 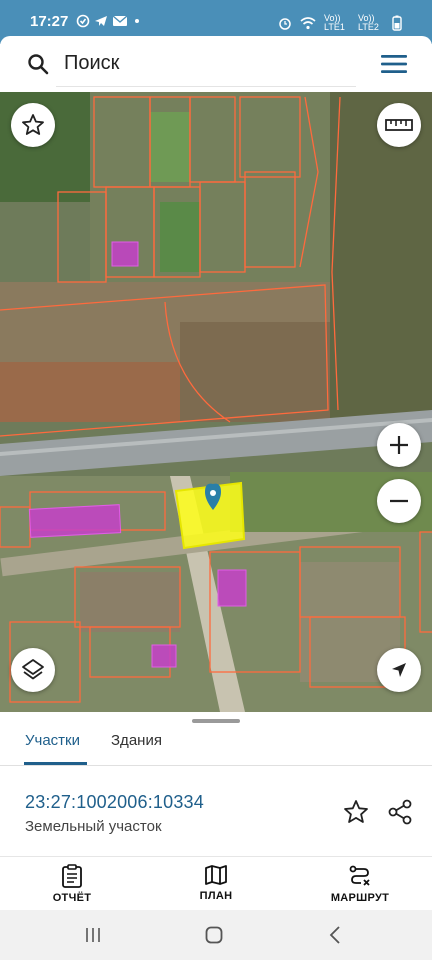 I want to click on check-circle-icon, so click(x=83, y=21).